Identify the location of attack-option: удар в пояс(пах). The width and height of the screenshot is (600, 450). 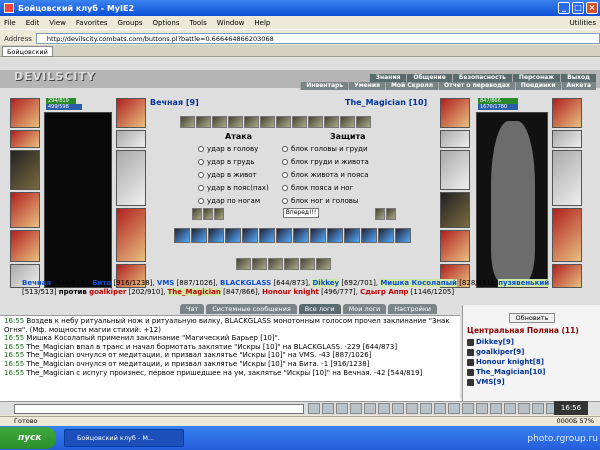
(233, 188).